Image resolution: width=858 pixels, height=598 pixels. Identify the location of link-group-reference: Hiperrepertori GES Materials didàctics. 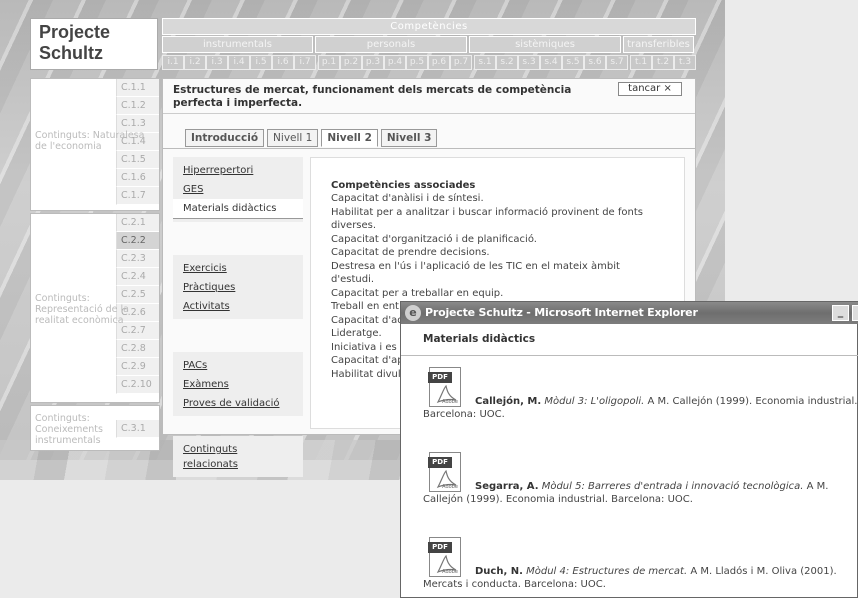
(238, 189).